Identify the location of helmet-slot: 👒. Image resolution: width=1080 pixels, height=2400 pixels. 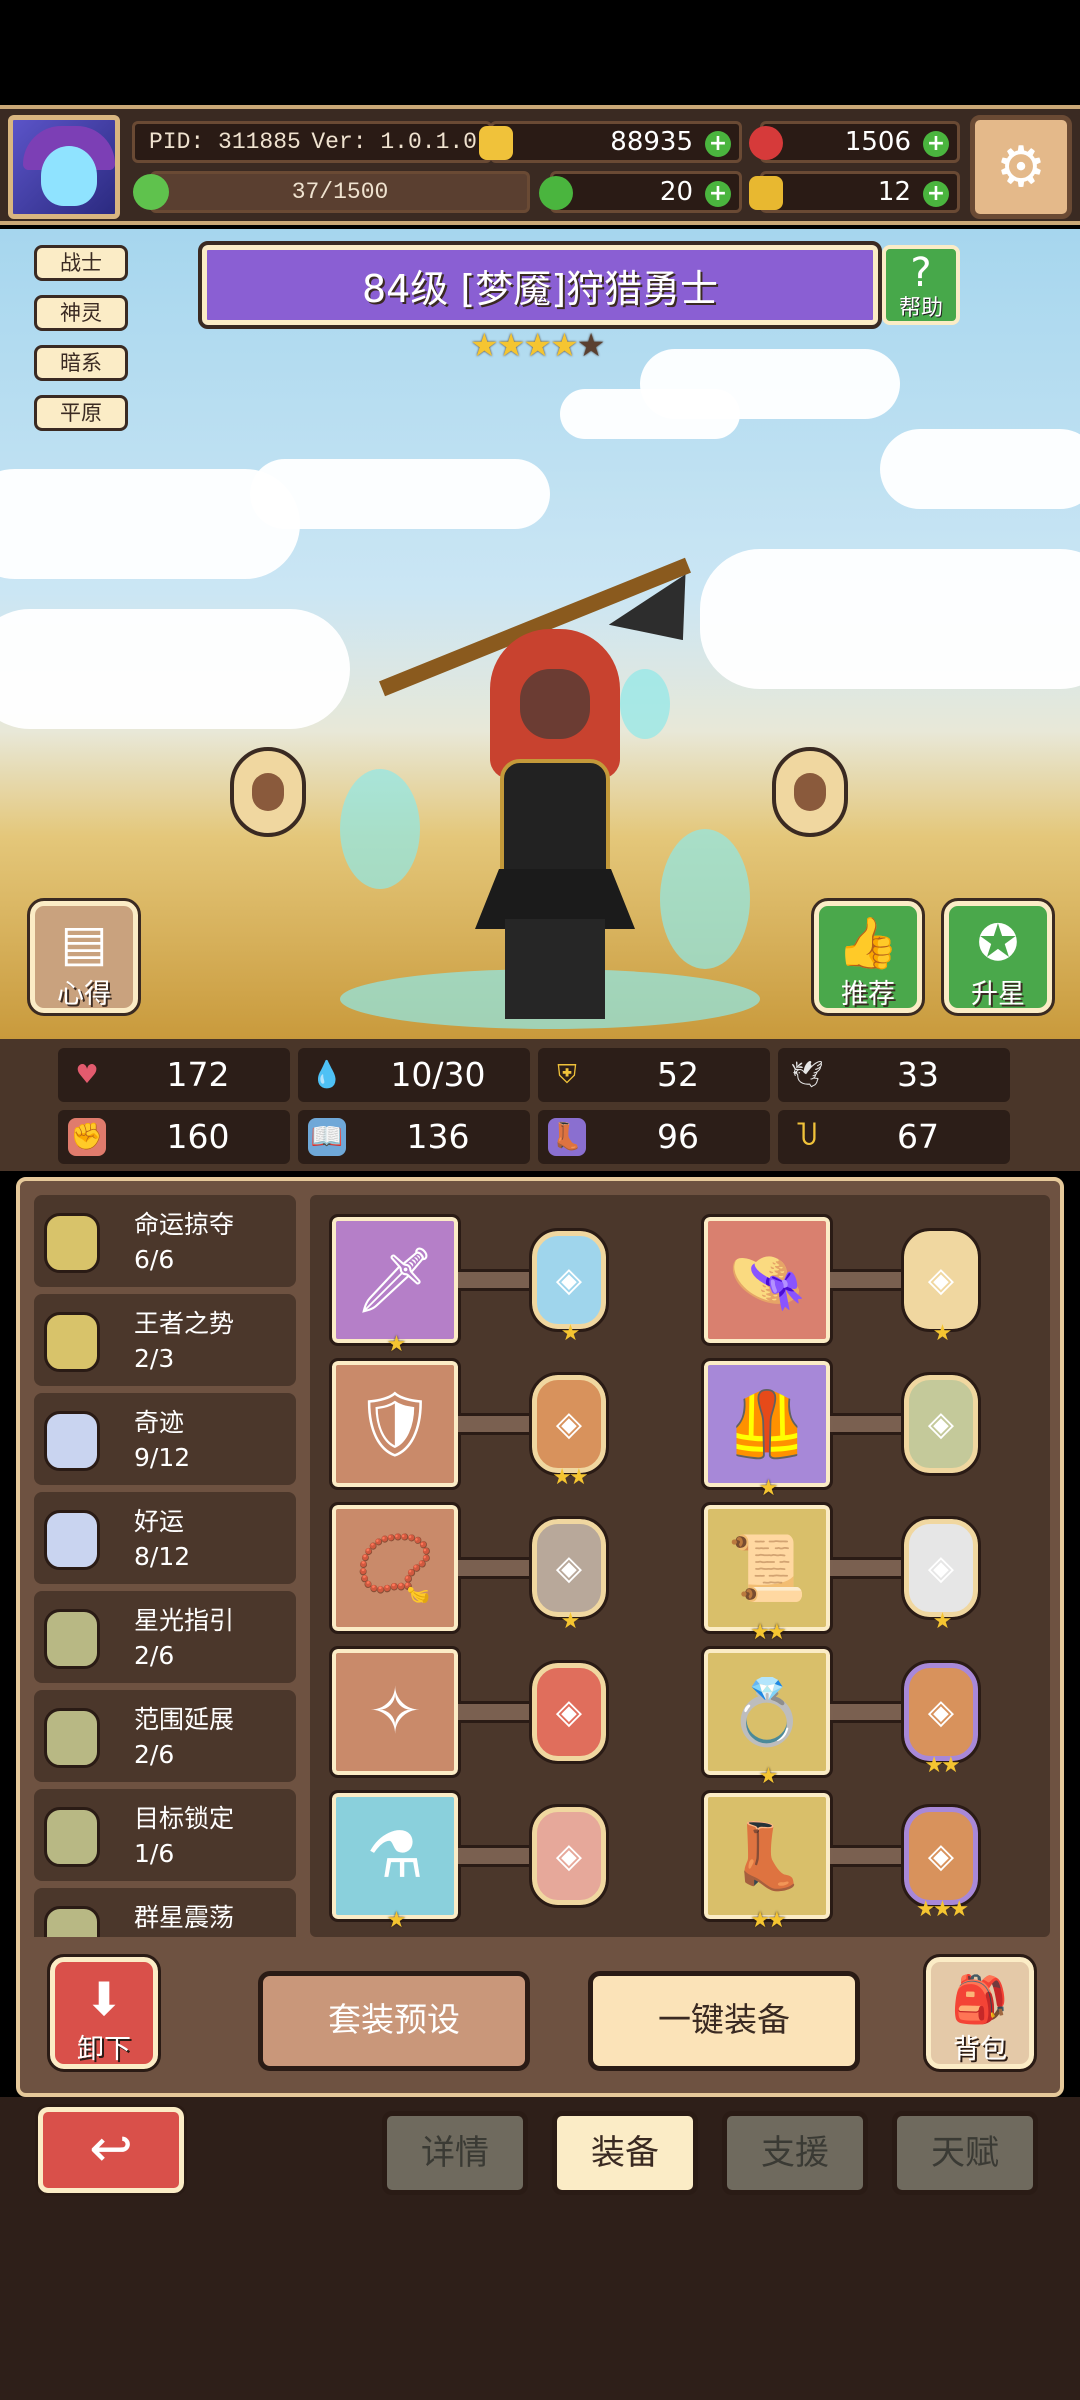
(767, 1280).